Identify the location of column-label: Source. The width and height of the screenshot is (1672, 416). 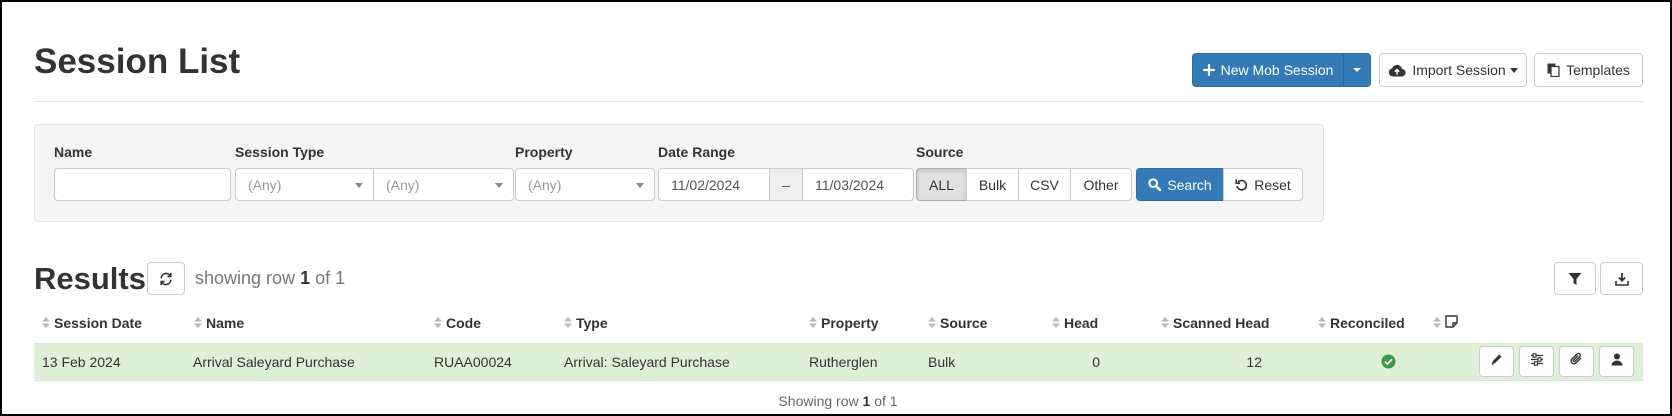
(964, 323).